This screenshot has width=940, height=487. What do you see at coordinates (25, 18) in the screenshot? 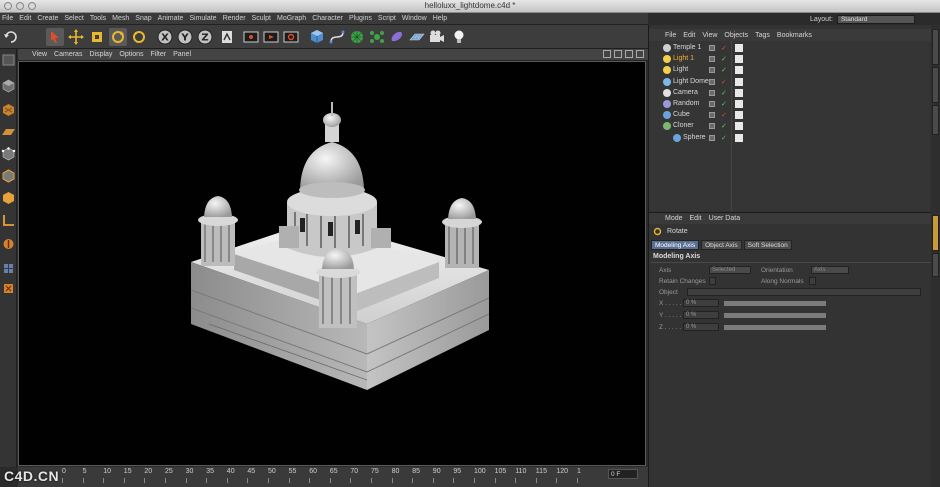
I see `menu-edit: Edit` at bounding box center [25, 18].